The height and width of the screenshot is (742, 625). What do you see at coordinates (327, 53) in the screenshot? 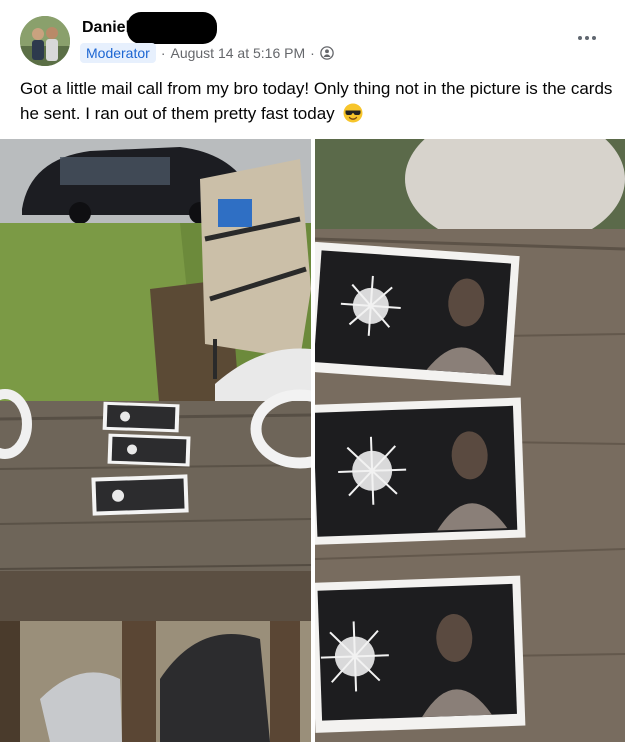
I see `group-icon` at bounding box center [327, 53].